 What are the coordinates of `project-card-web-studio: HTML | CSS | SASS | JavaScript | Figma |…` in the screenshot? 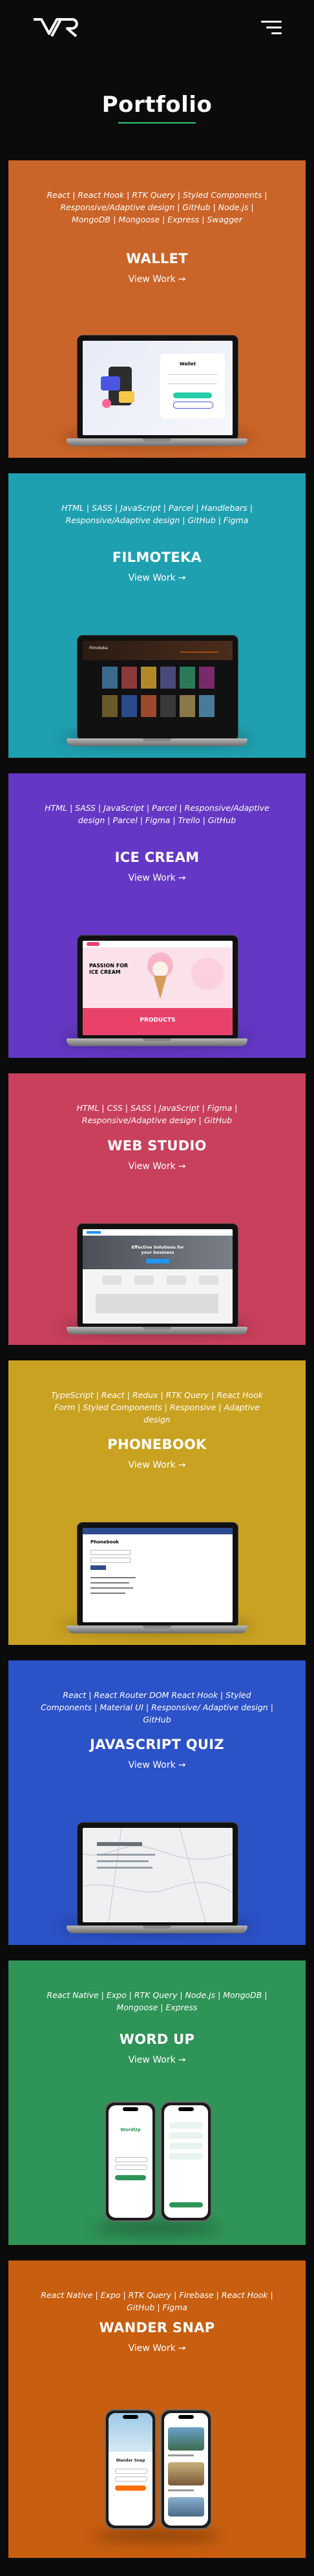 It's located at (157, 1209).